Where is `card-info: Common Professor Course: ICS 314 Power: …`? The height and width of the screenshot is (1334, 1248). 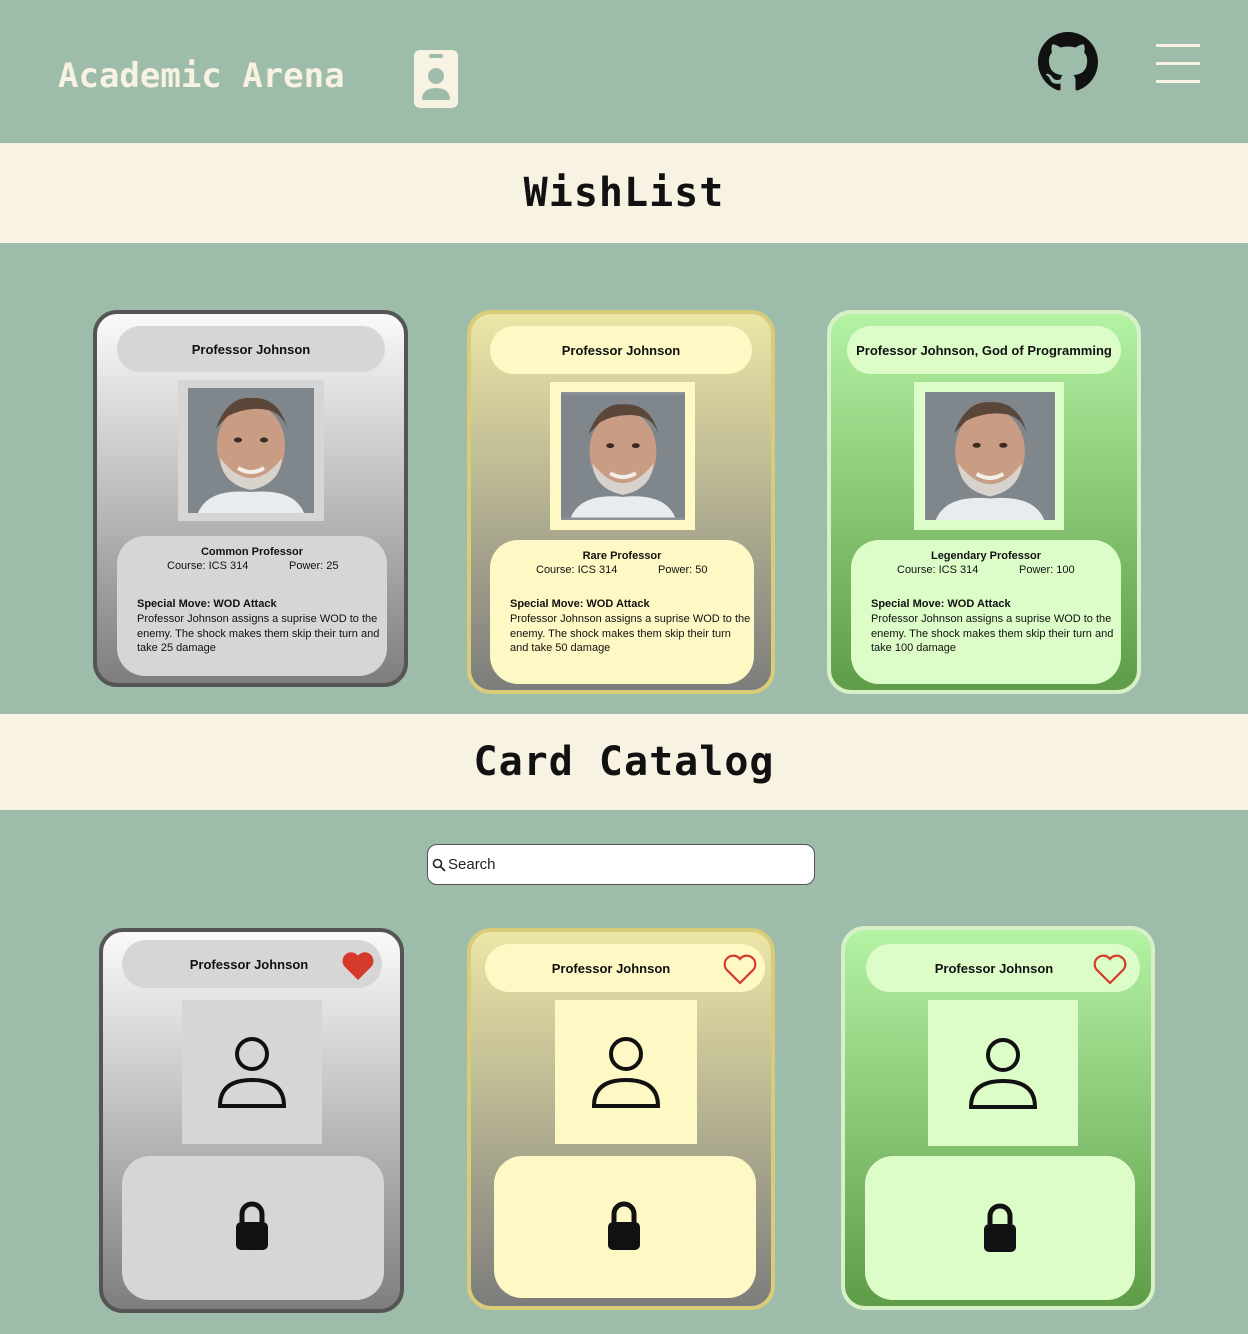 card-info: Common Professor Course: ICS 314 Power: … is located at coordinates (252, 606).